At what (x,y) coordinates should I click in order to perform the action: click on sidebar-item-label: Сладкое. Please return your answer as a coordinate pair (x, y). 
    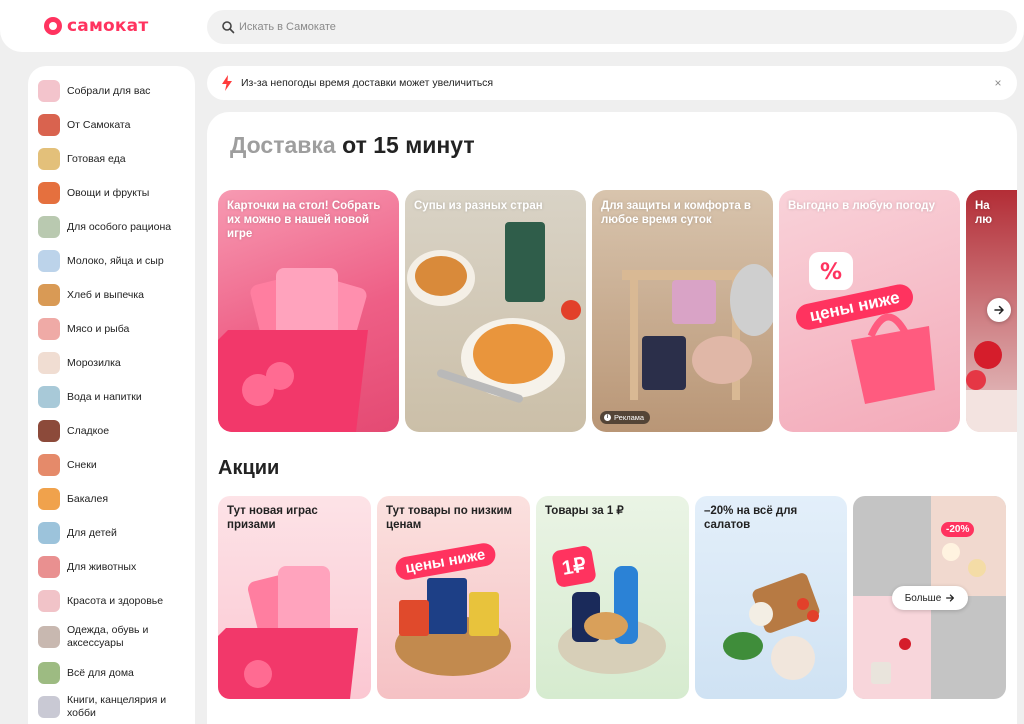
    Looking at the image, I should click on (88, 430).